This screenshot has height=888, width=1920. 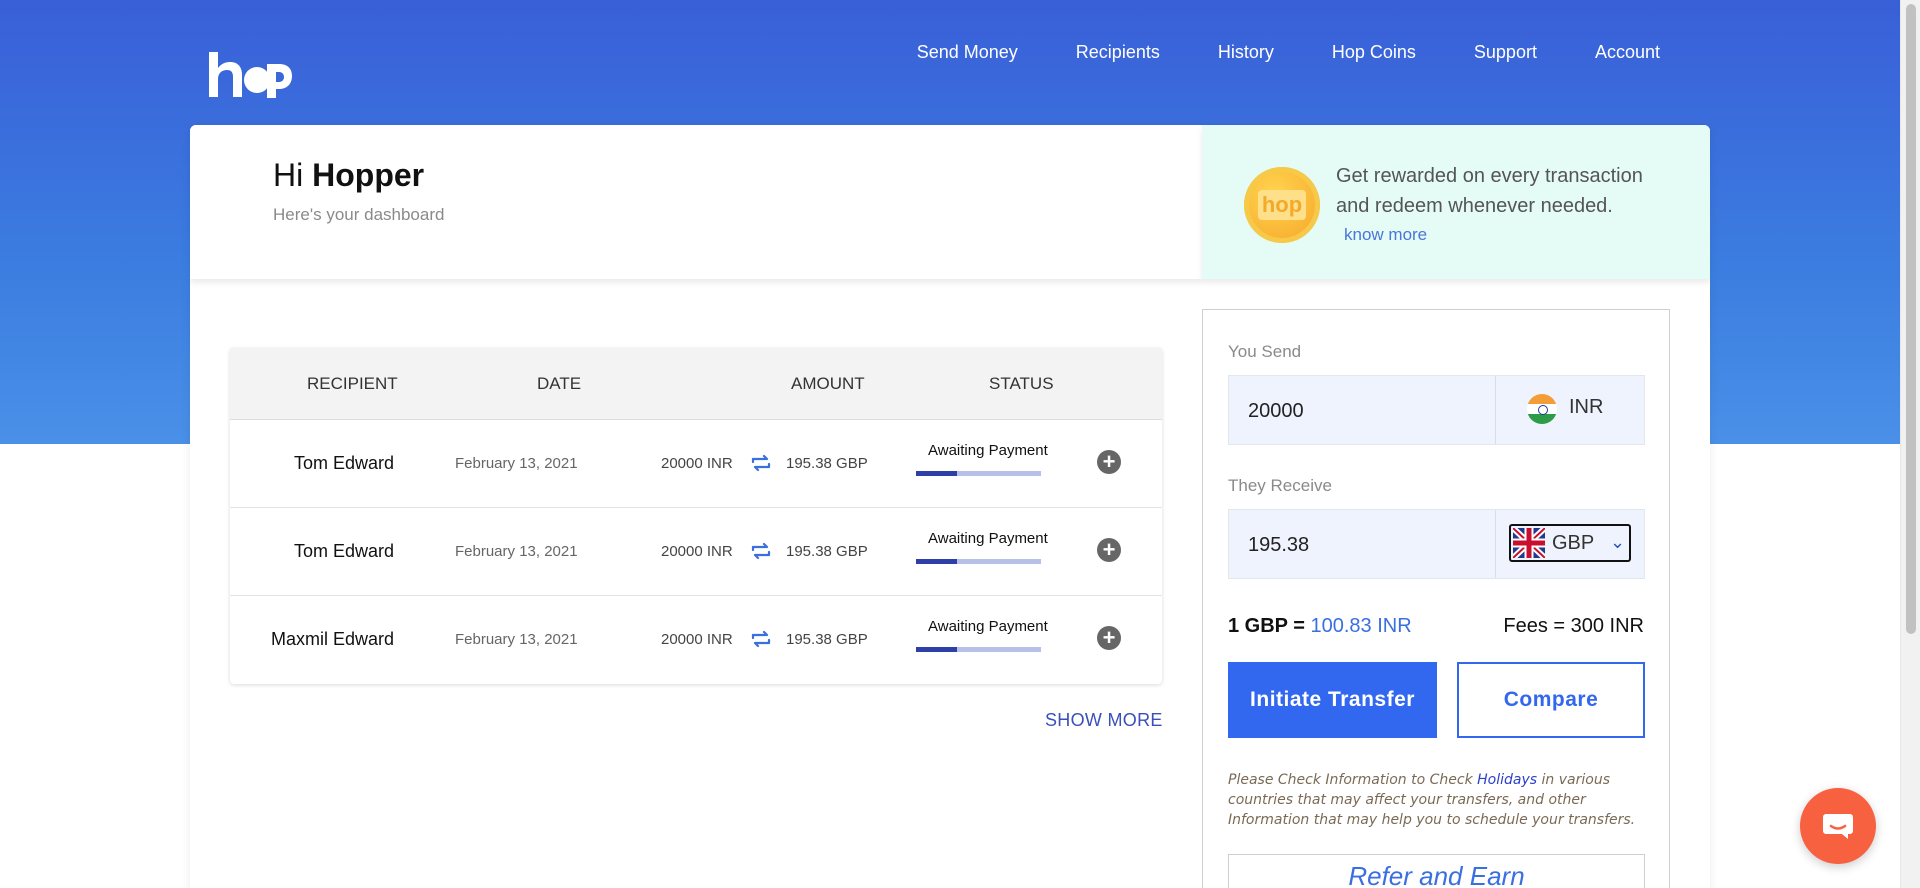 I want to click on col-recipient: RECIPIENT, so click(x=352, y=383).